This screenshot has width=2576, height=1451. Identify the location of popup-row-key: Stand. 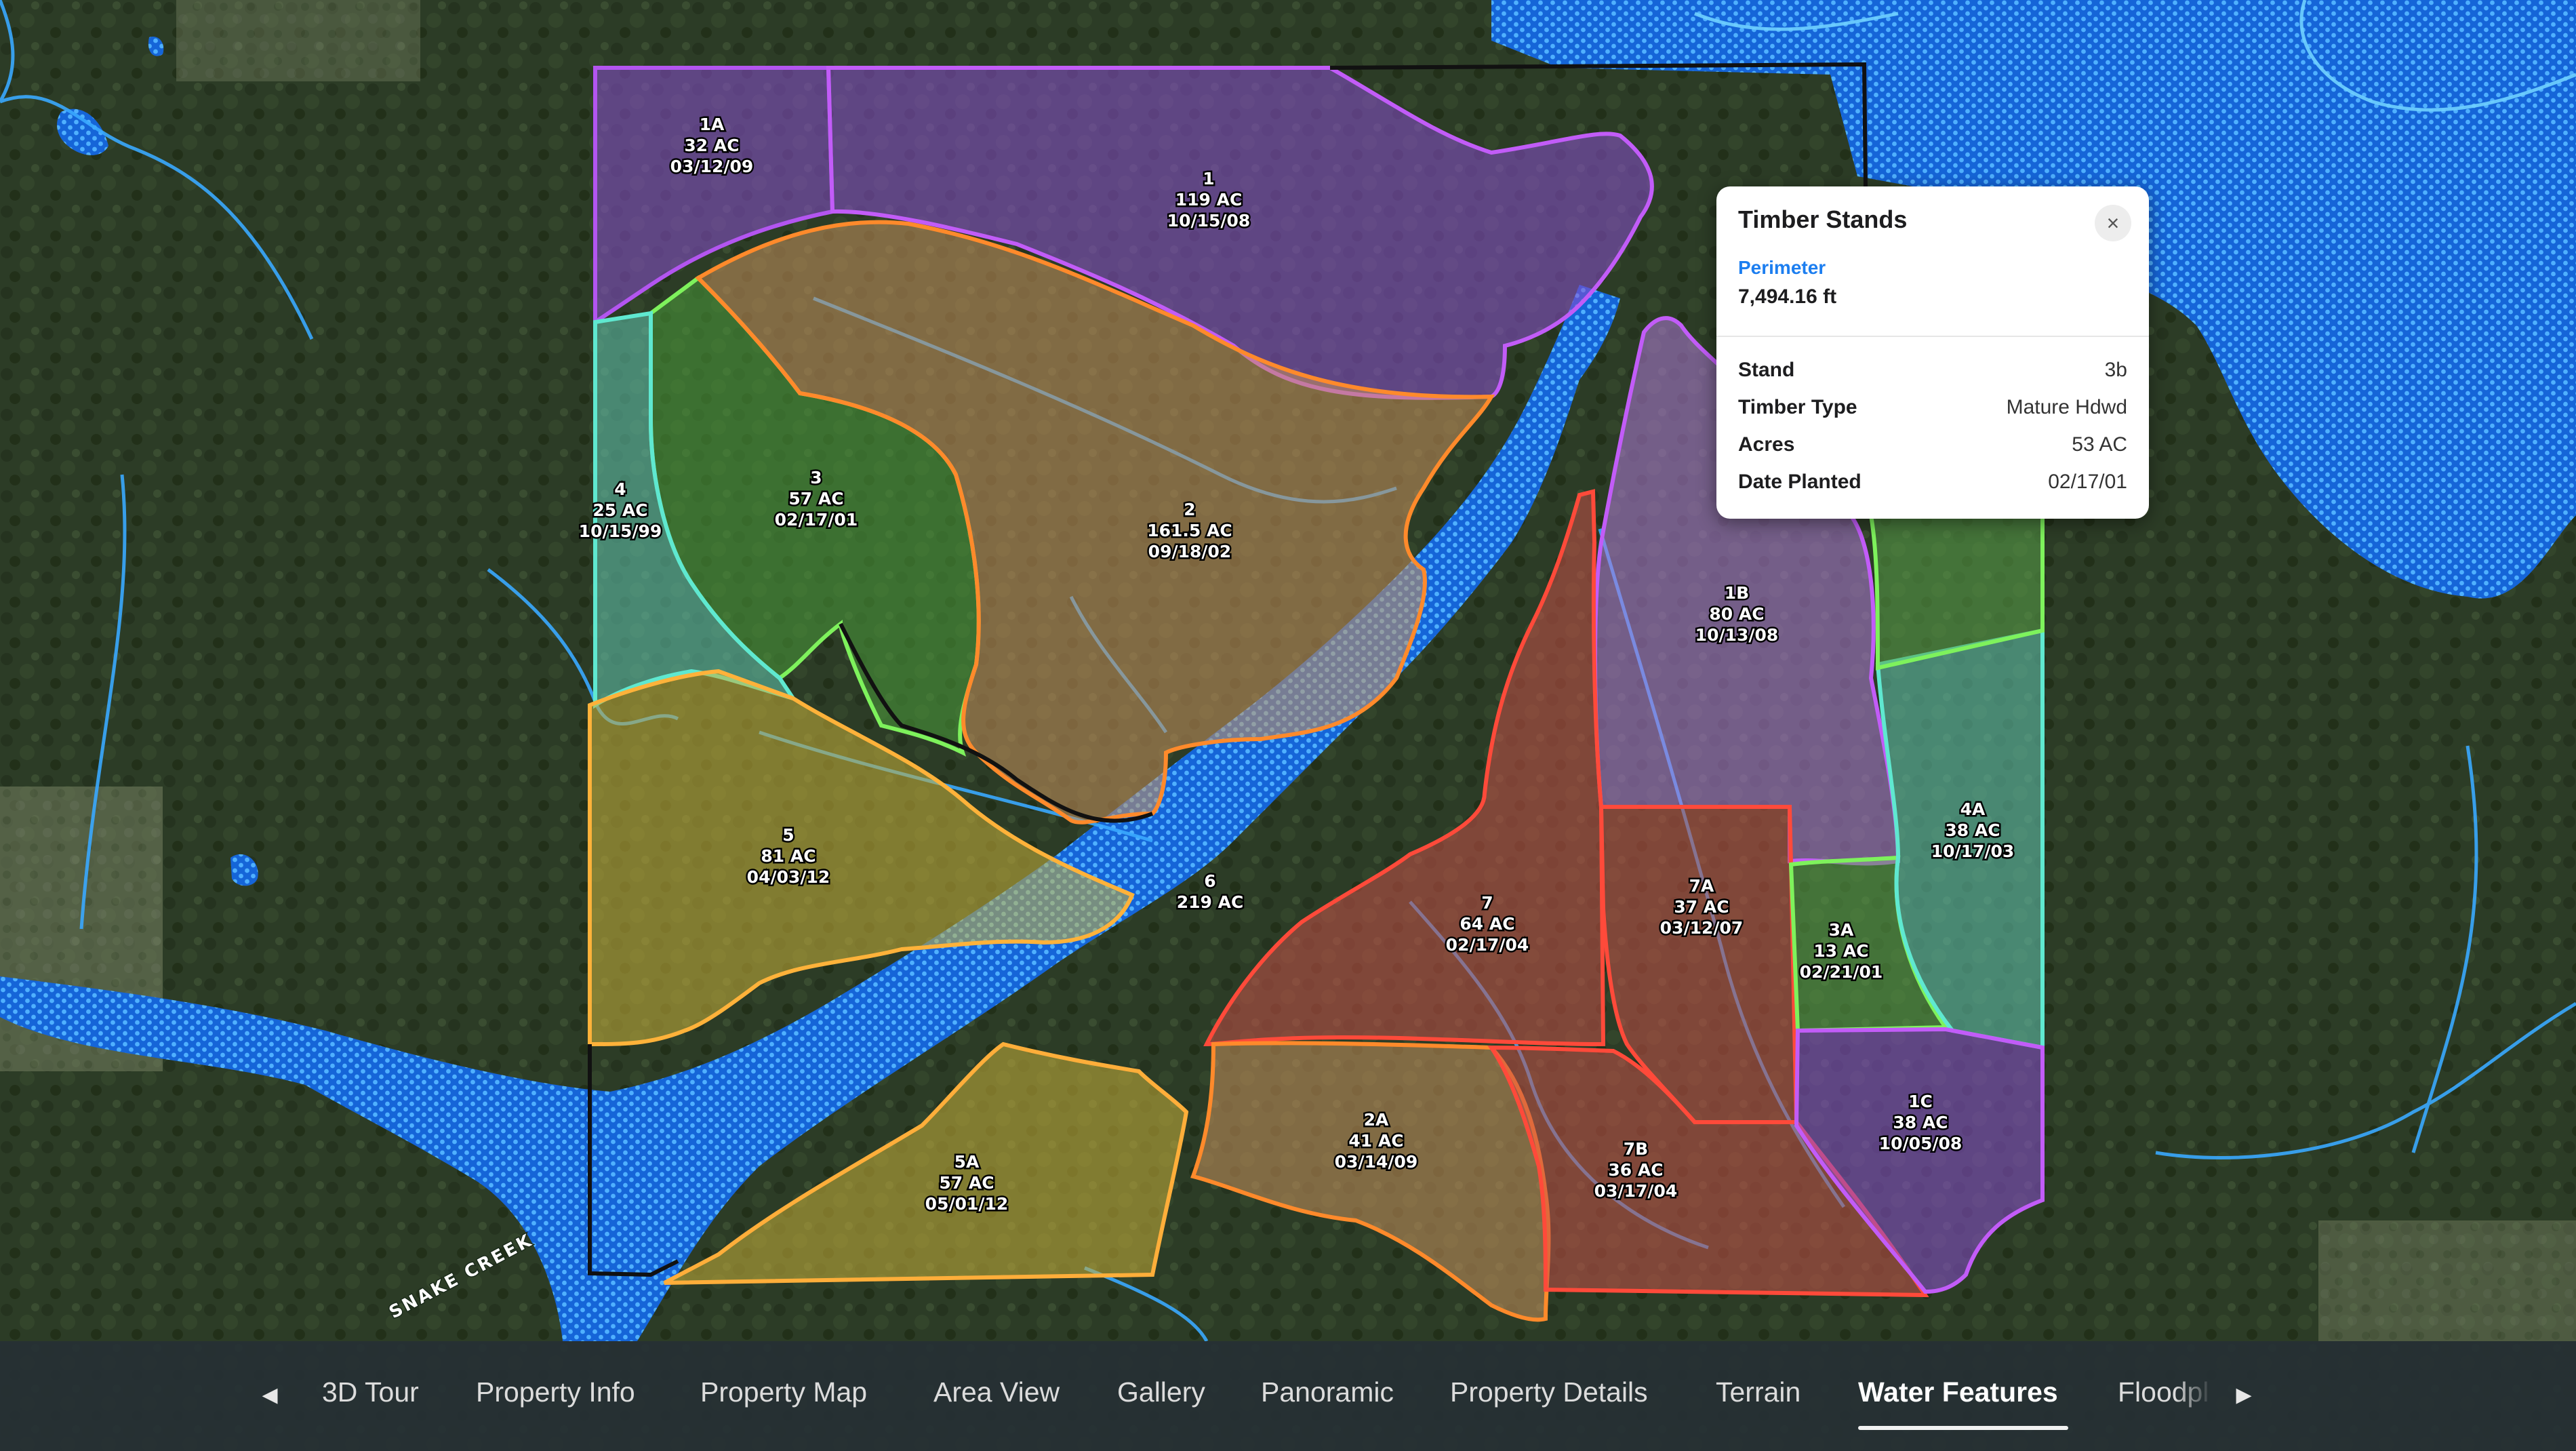
(1766, 370).